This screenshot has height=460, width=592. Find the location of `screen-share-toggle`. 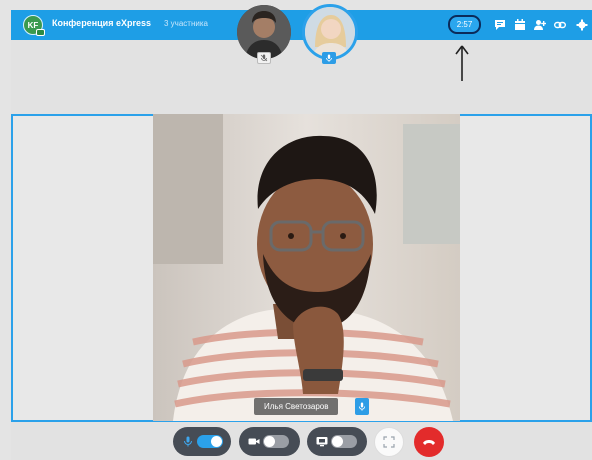

screen-share-toggle is located at coordinates (337, 441).